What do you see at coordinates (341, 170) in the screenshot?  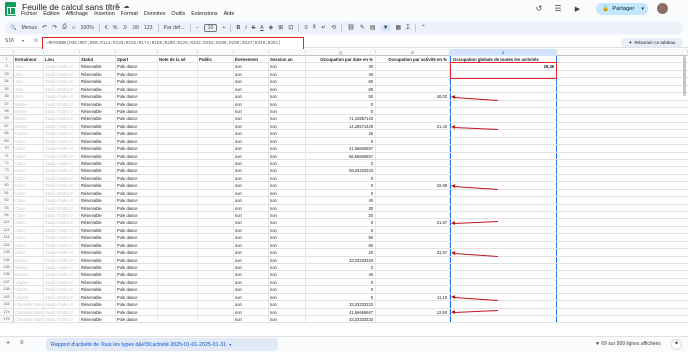 I see `cell: 58,33333333` at bounding box center [341, 170].